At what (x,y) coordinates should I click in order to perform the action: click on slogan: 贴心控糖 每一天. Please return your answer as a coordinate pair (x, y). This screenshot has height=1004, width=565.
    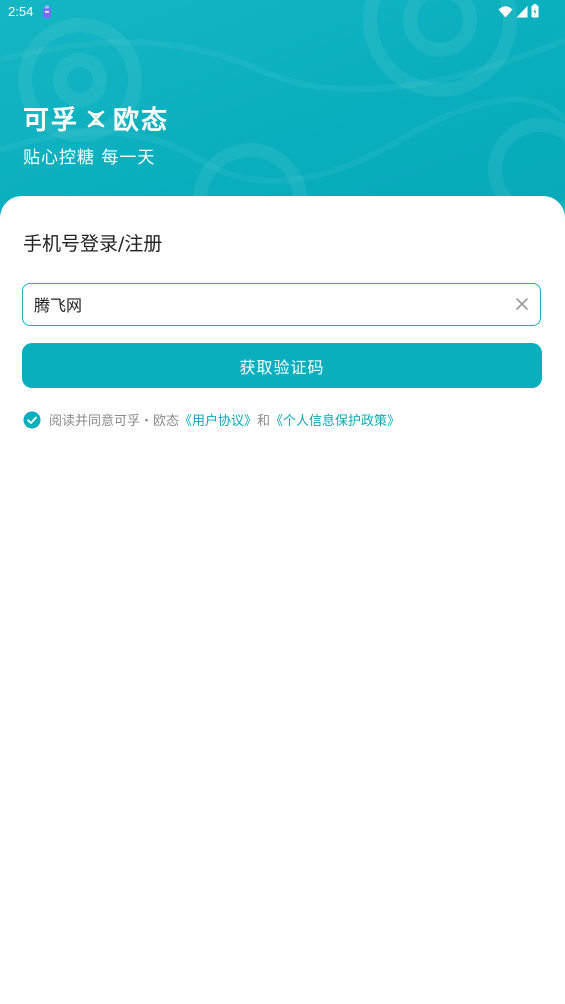
    Looking at the image, I should click on (89, 158).